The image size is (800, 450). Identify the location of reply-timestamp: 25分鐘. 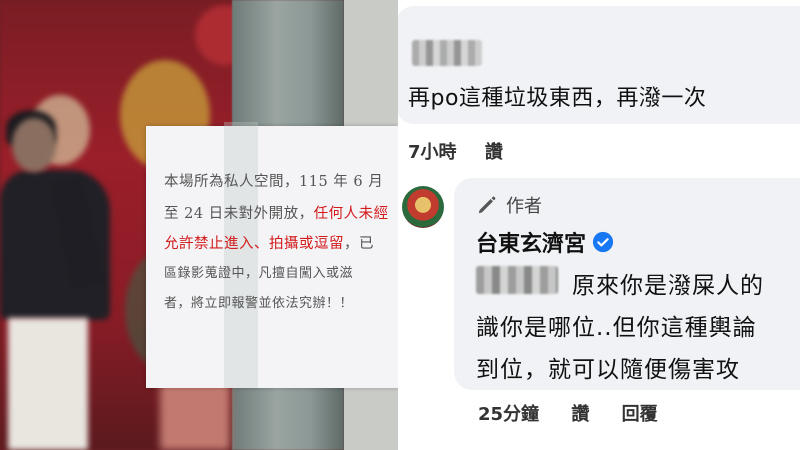
(508, 414).